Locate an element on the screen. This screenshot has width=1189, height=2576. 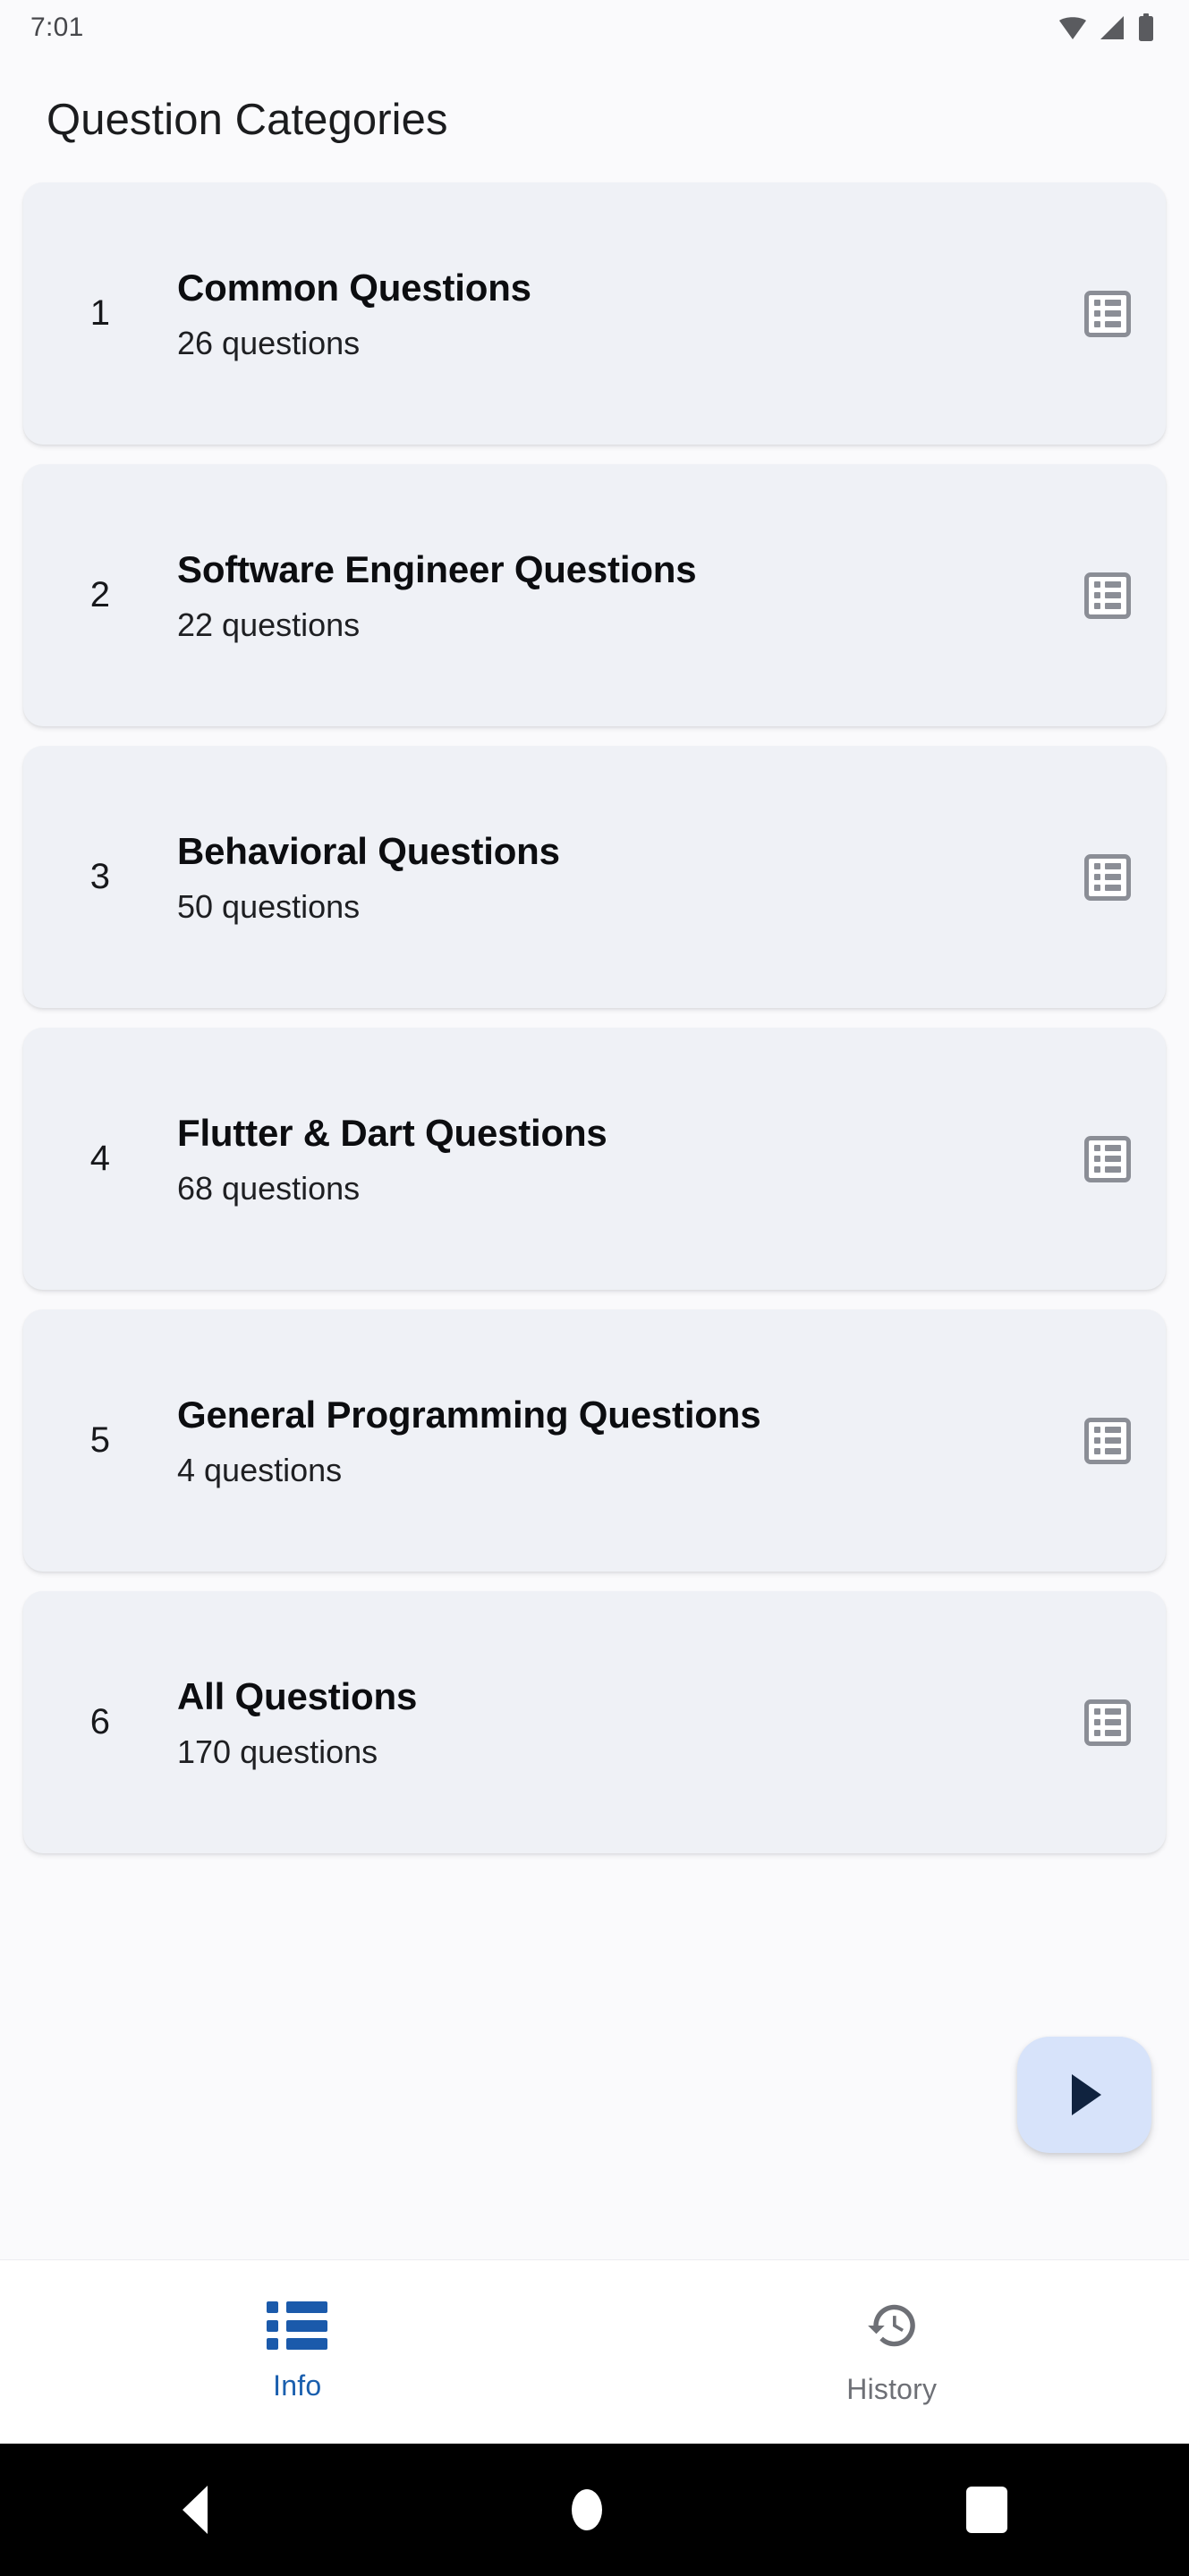
category-index: 1 is located at coordinates (100, 313).